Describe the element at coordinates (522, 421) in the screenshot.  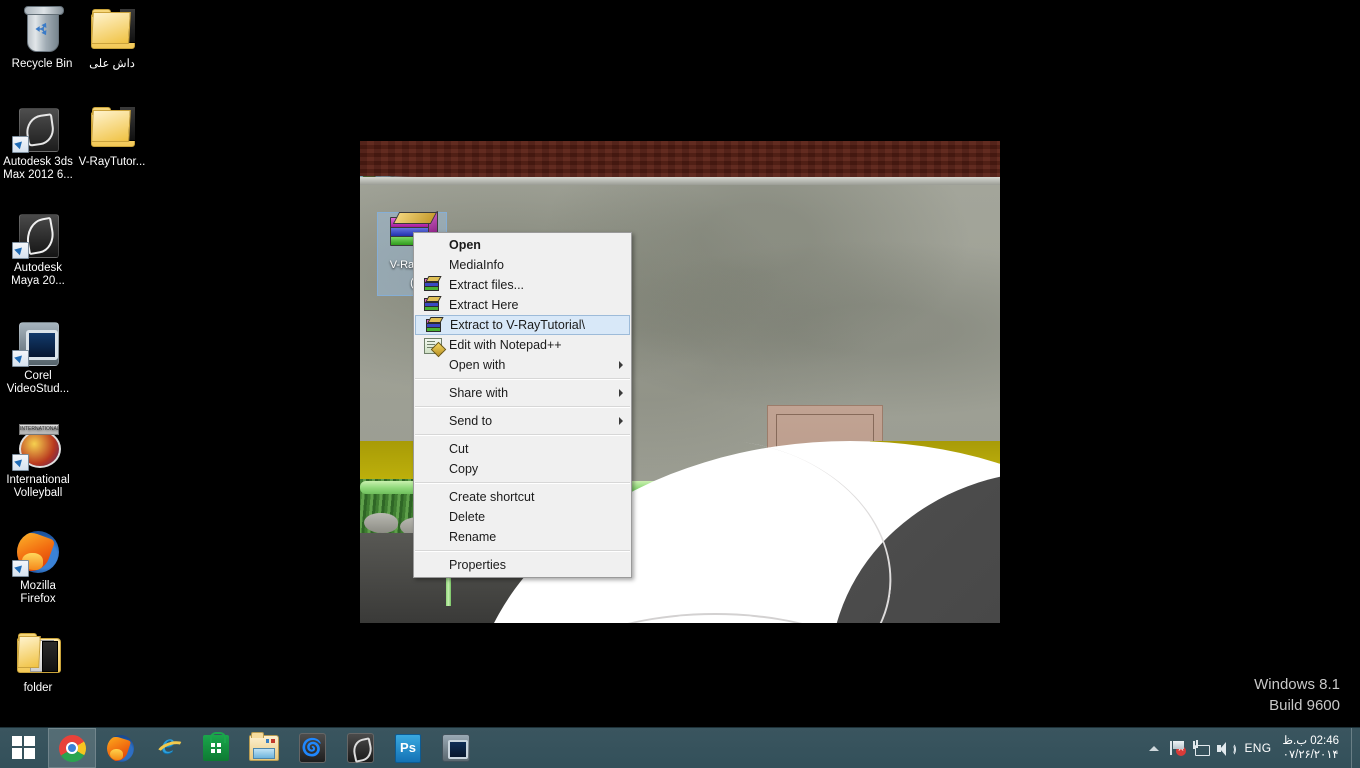
I see `menu-item-send-to: Send to` at that location.